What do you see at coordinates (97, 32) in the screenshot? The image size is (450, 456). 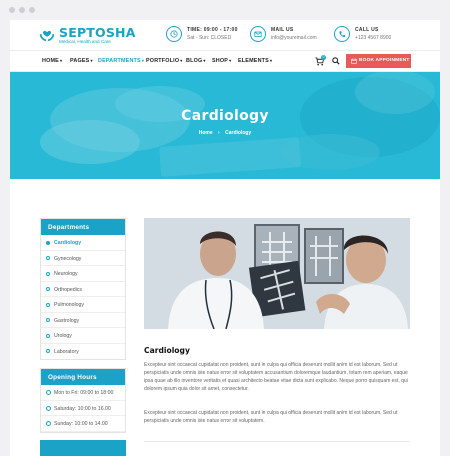 I see `brand-name: SEPTOSHA` at bounding box center [97, 32].